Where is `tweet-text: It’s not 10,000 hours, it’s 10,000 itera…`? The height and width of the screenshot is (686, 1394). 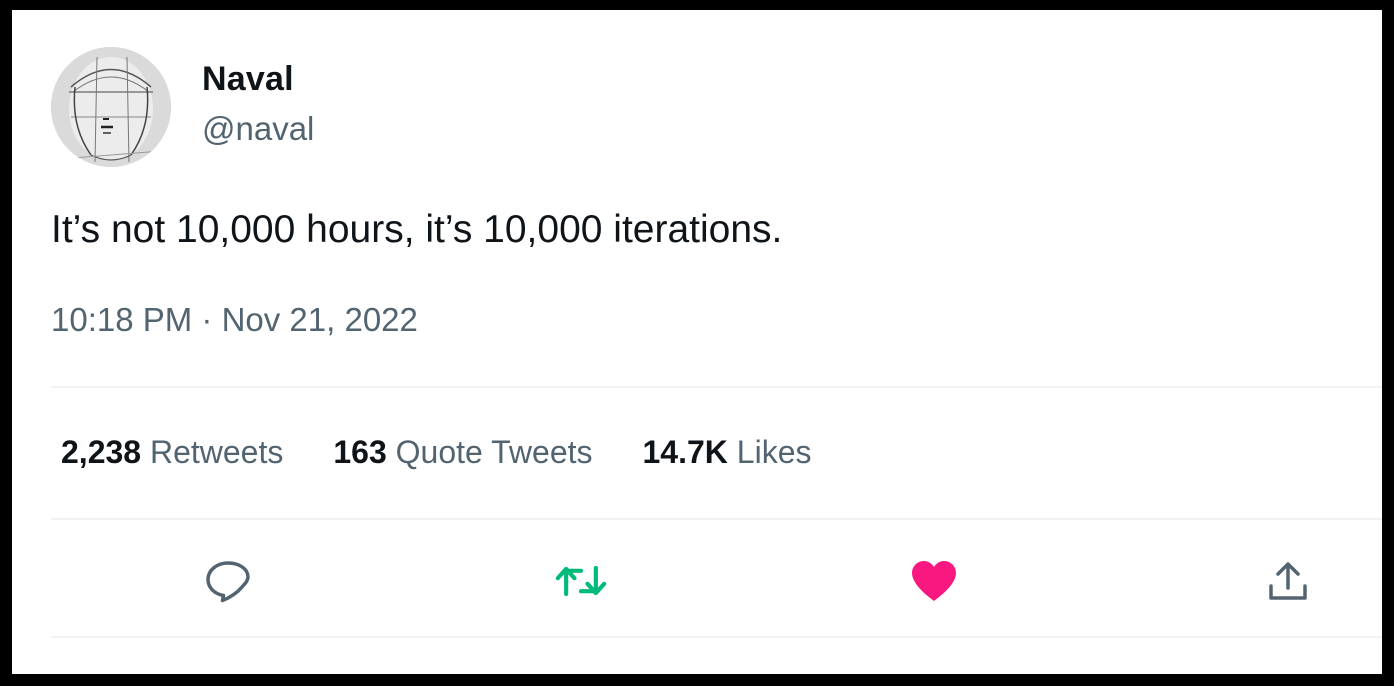 tweet-text: It’s not 10,000 hours, it’s 10,000 itera… is located at coordinates (417, 229).